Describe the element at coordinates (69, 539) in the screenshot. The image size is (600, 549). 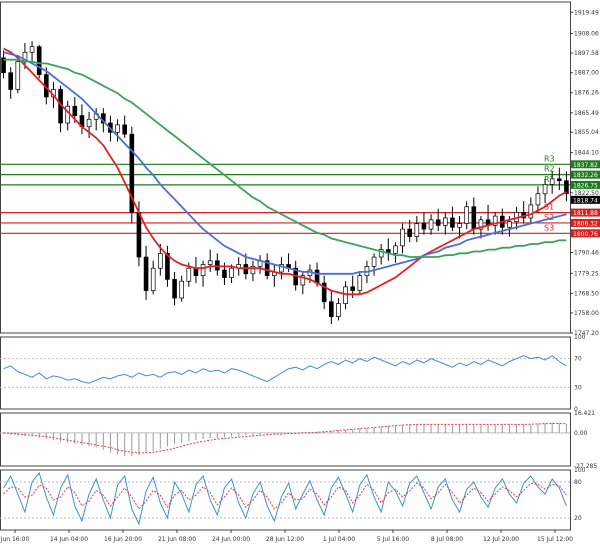
I see `x-axis-tick-label: 14 Jun 04:00` at that location.